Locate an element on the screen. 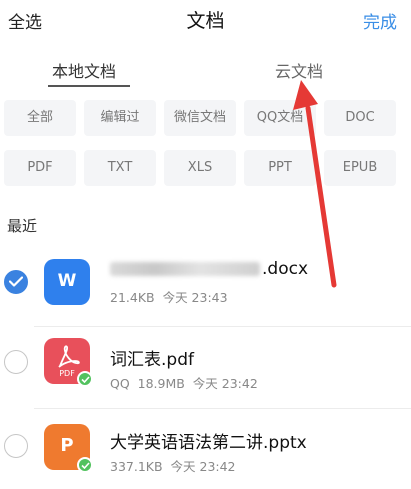 This screenshot has width=411, height=489. filter-chip-edited: 编辑过 is located at coordinates (120, 118).